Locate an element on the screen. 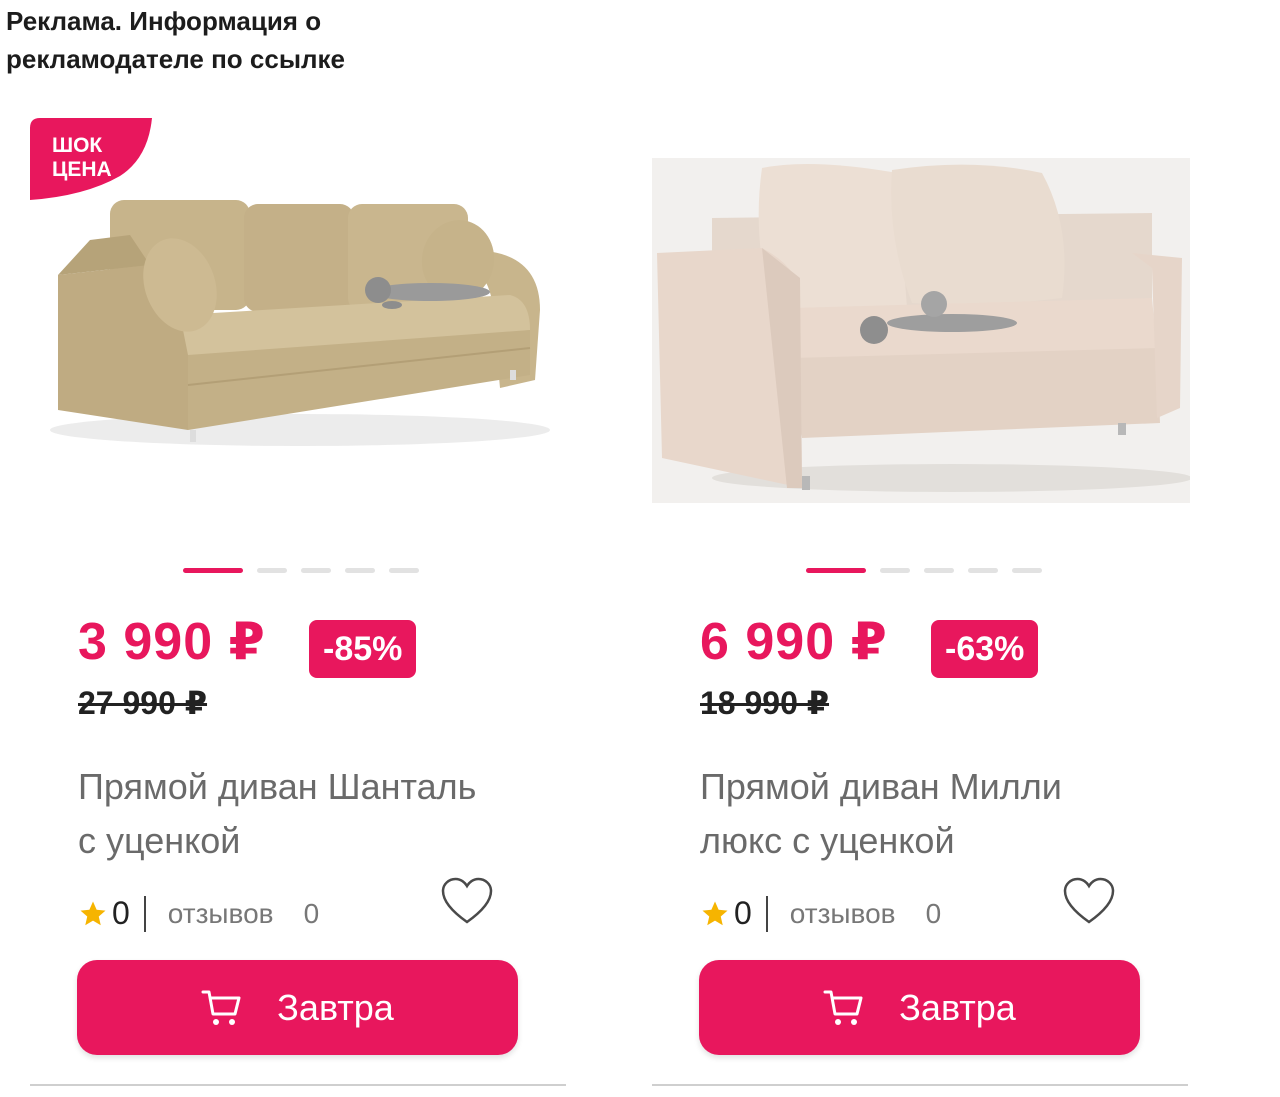  product-title: Прямой диван Милли люкс с уценкой is located at coordinates (910, 814).